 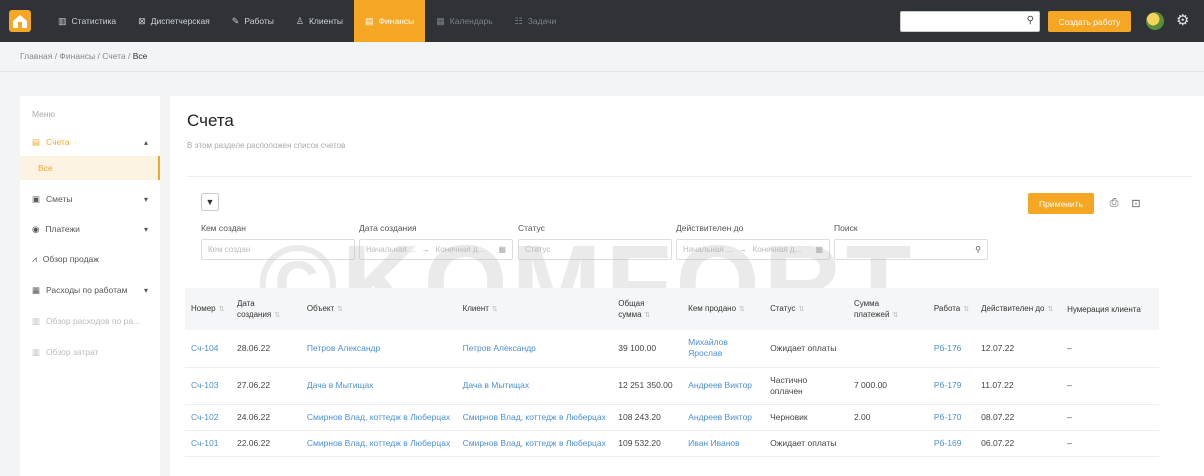 What do you see at coordinates (1182, 20) in the screenshot?
I see `gear-icon: ⚙` at bounding box center [1182, 20].